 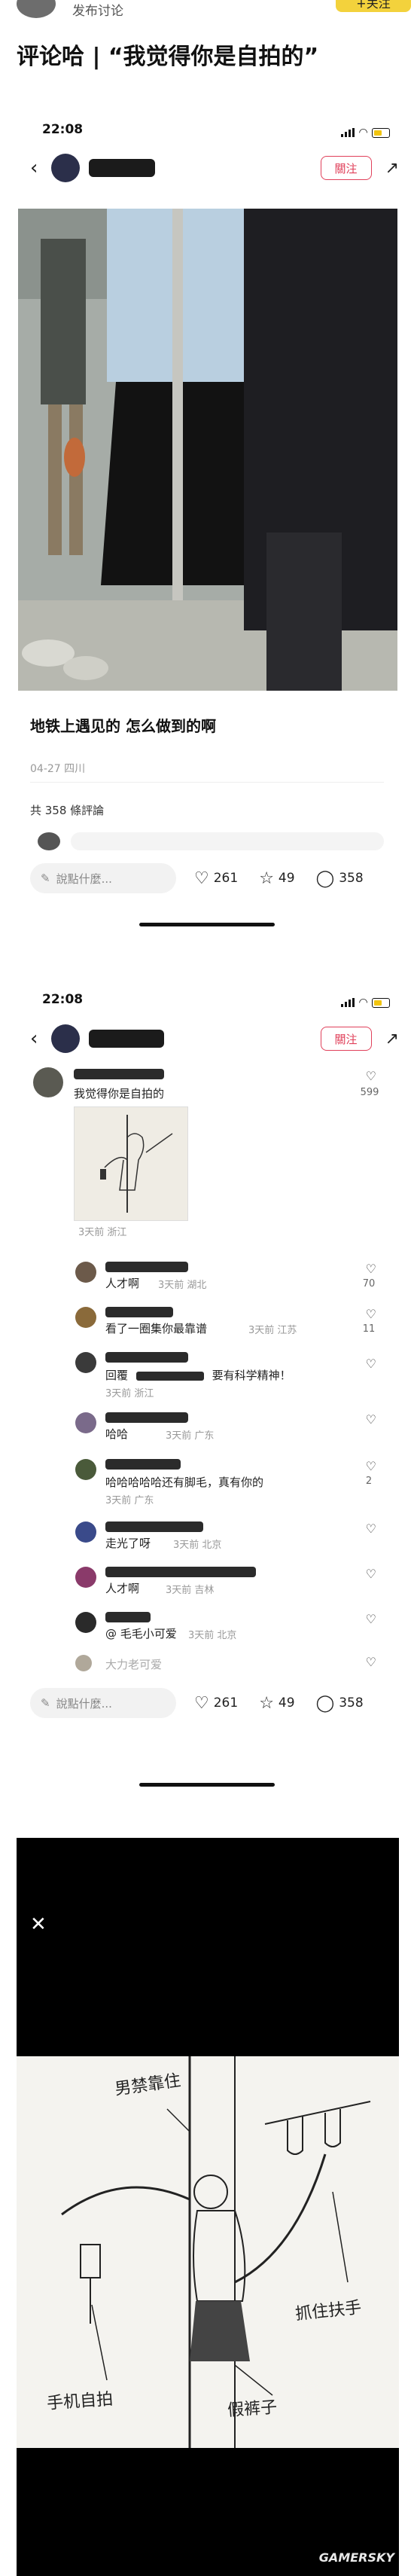 I want to click on reply-label: 回覆, so click(x=117, y=1376).